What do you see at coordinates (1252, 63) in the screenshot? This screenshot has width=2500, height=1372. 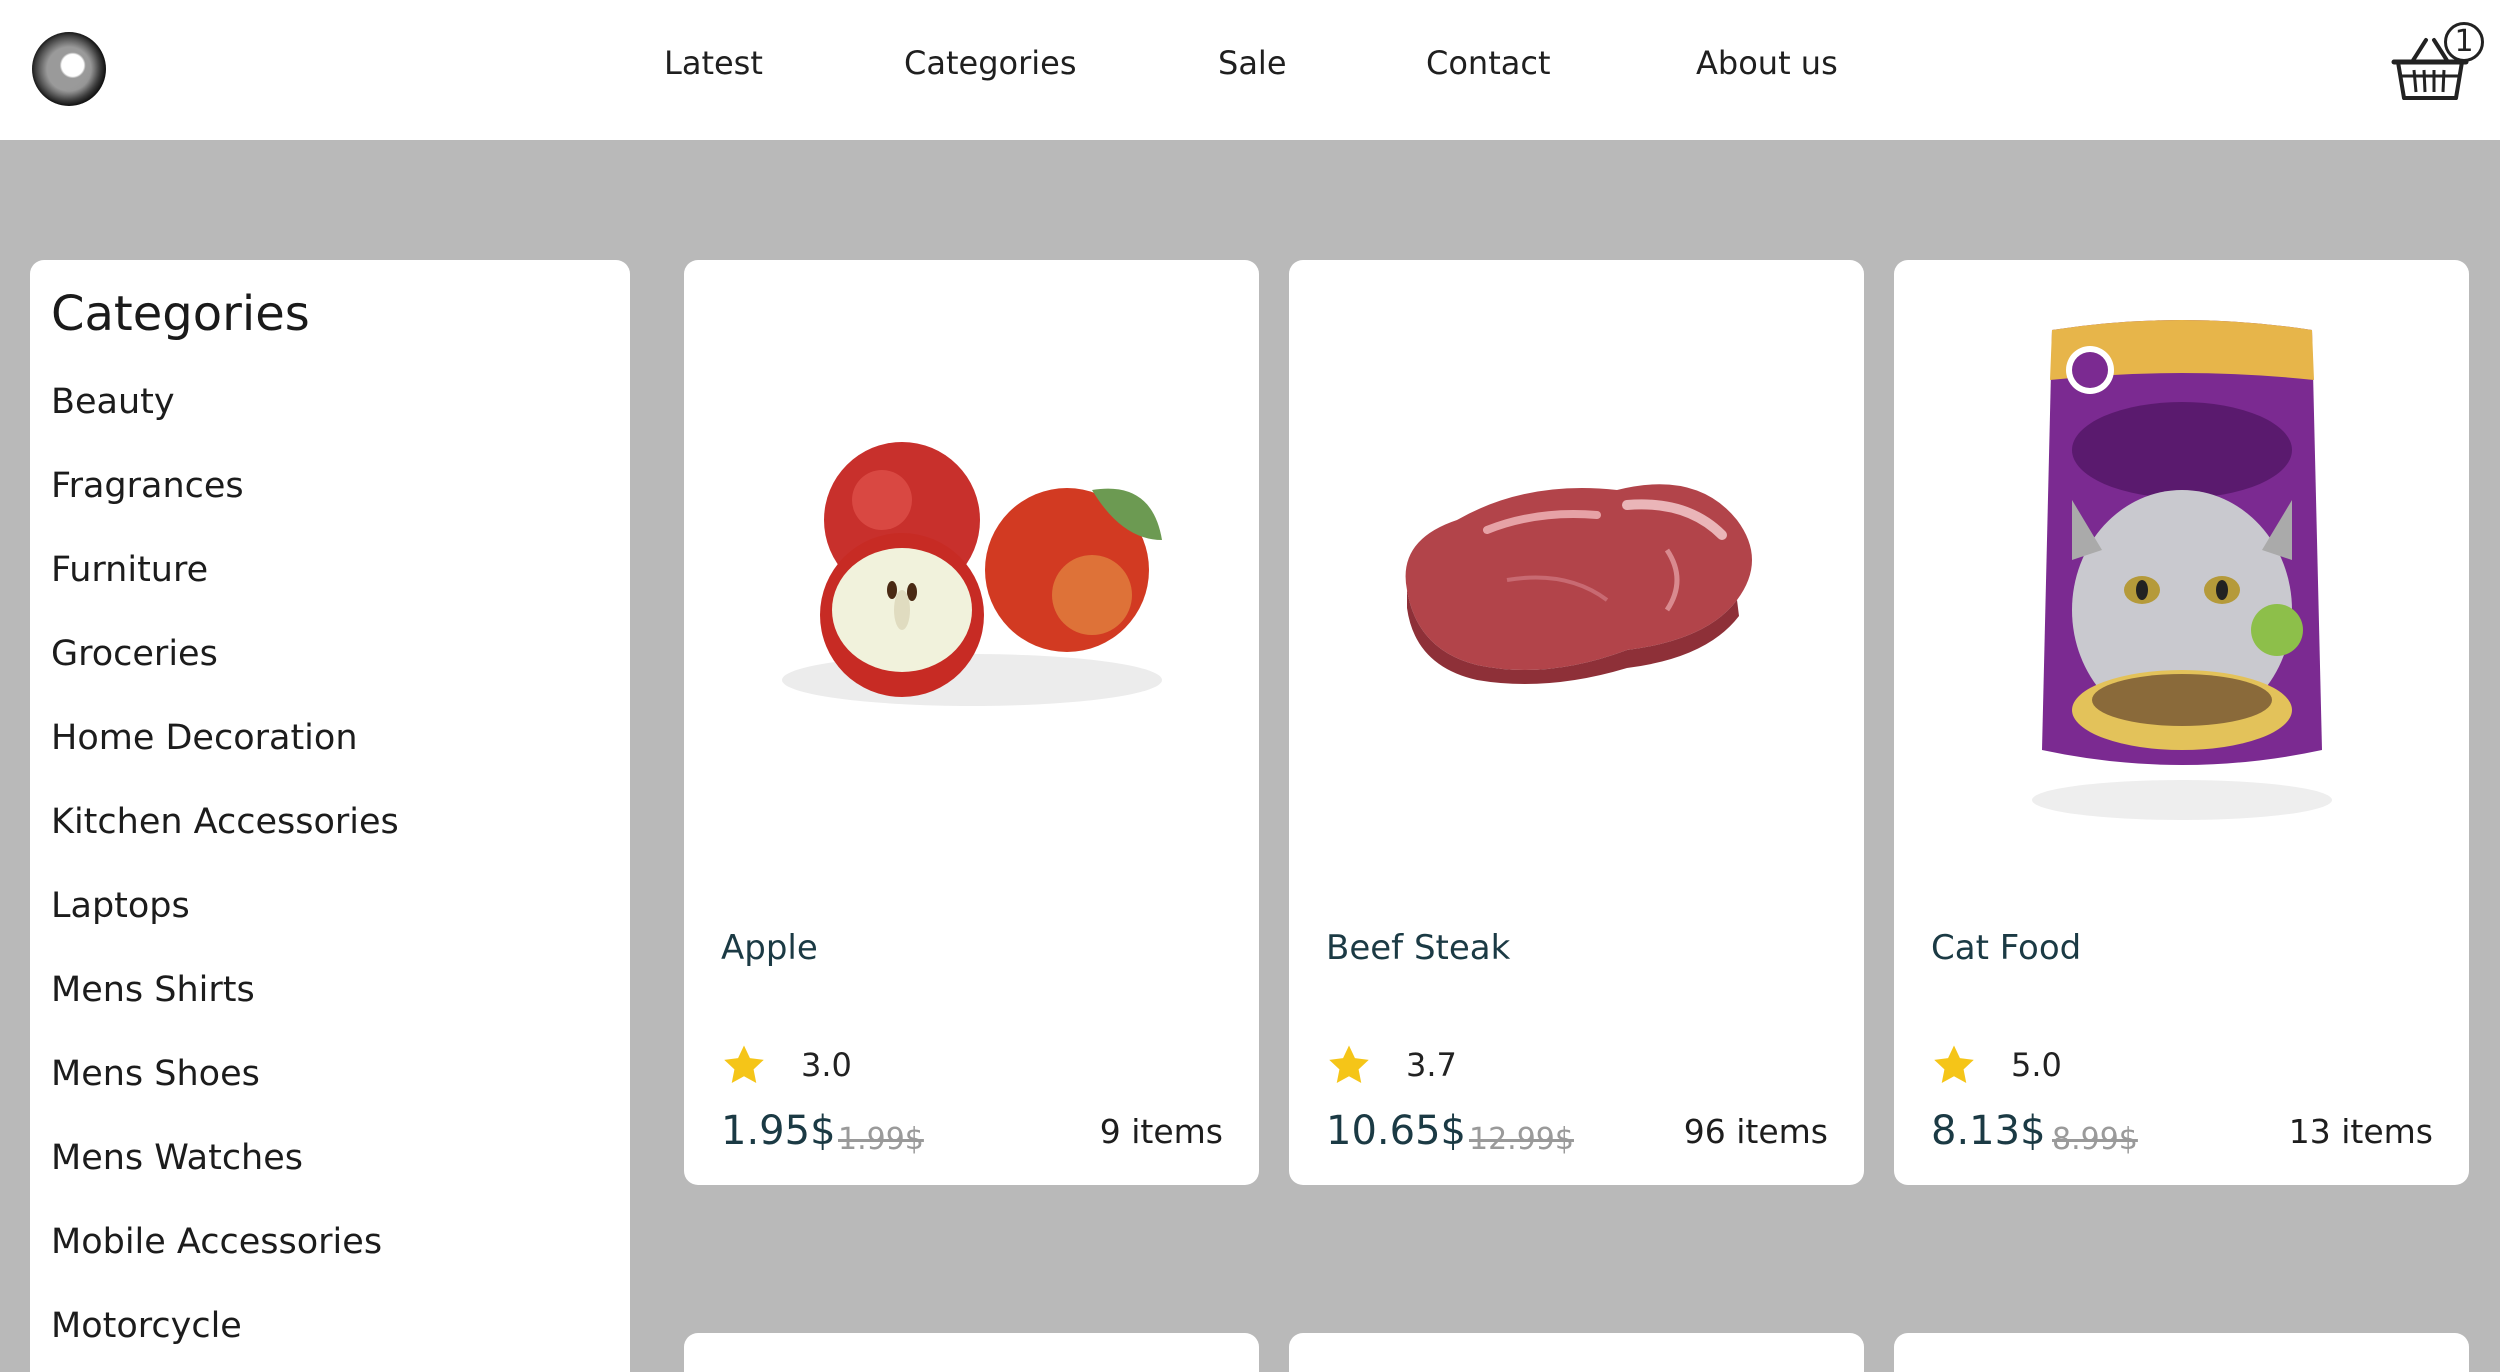 I see `nav-sale: Sale` at bounding box center [1252, 63].